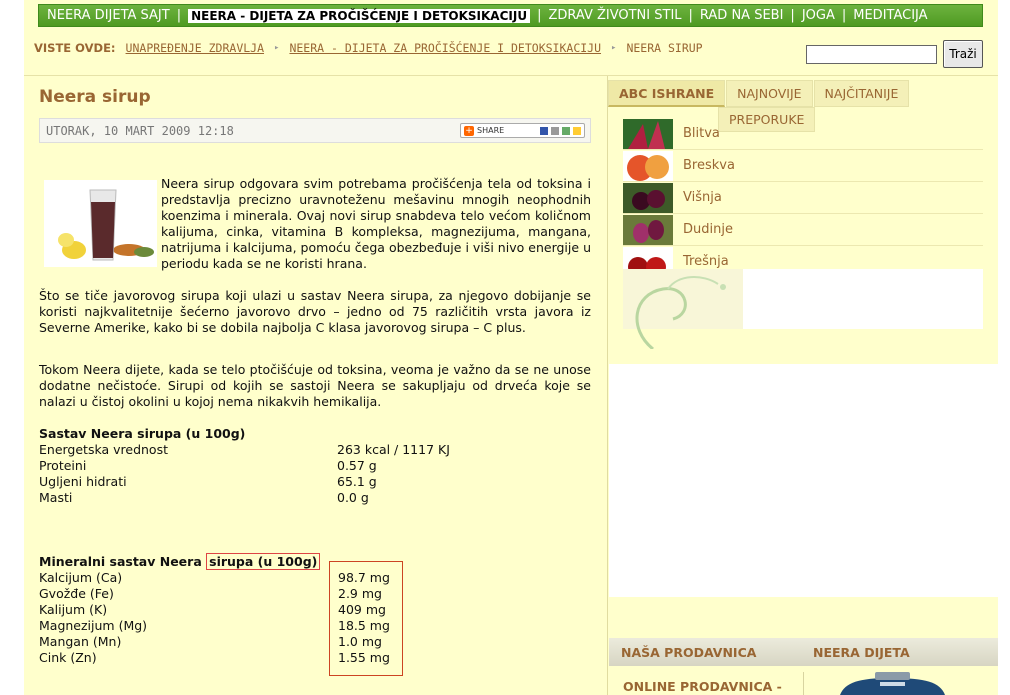  What do you see at coordinates (566, 130) in the screenshot?
I see `stumble-icon` at bounding box center [566, 130].